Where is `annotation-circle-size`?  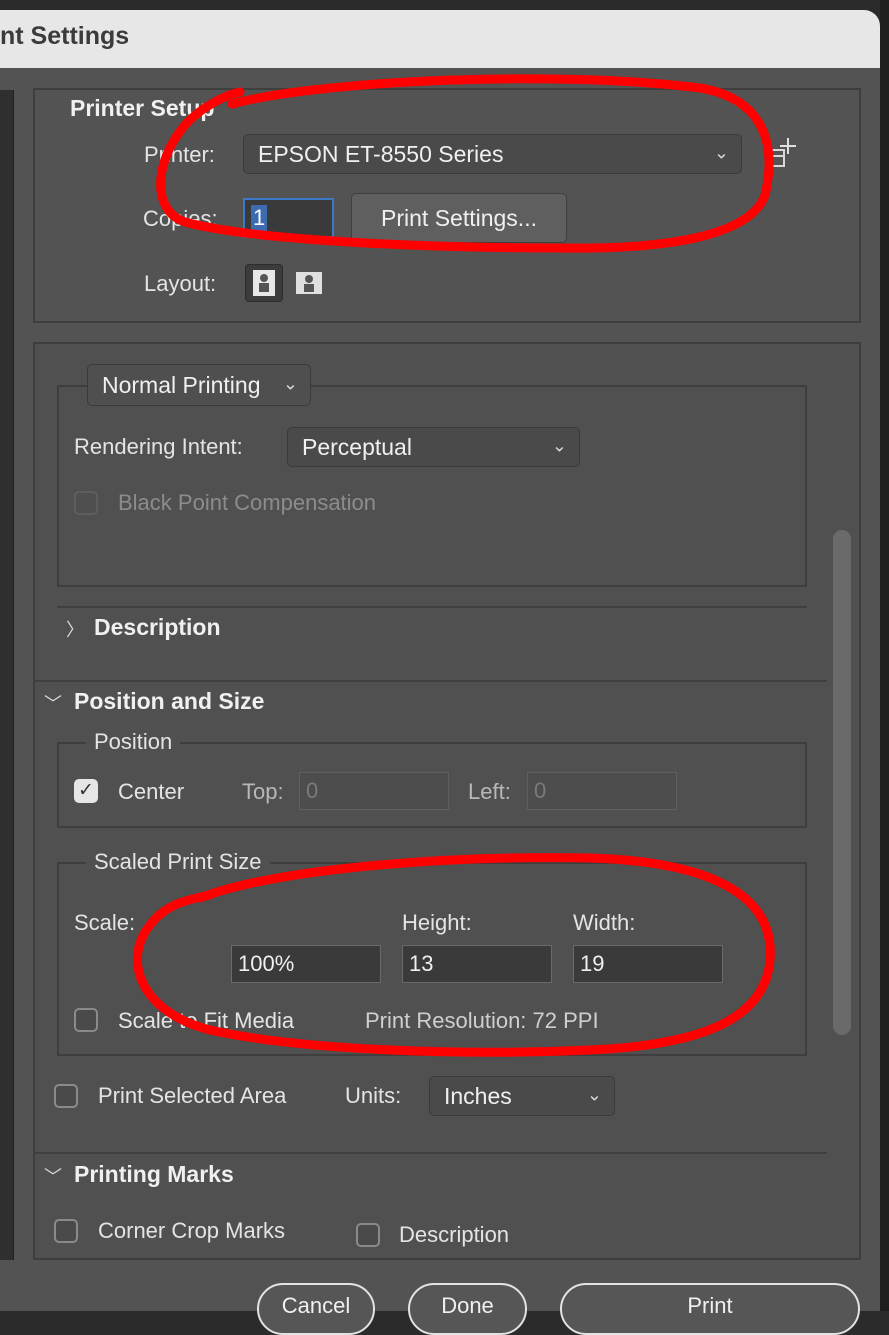
annotation-circle-size is located at coordinates (453, 955).